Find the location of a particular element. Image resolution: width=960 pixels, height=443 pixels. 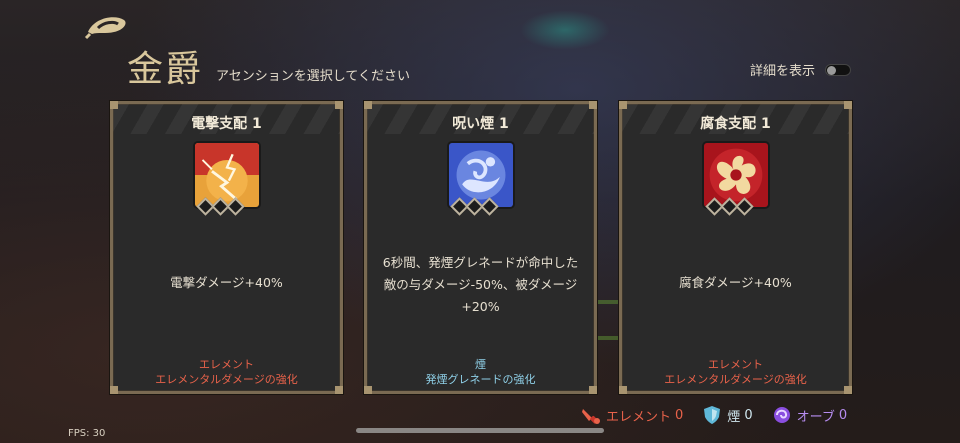

card-name: 電撃支配 1 is located at coordinates (226, 124).